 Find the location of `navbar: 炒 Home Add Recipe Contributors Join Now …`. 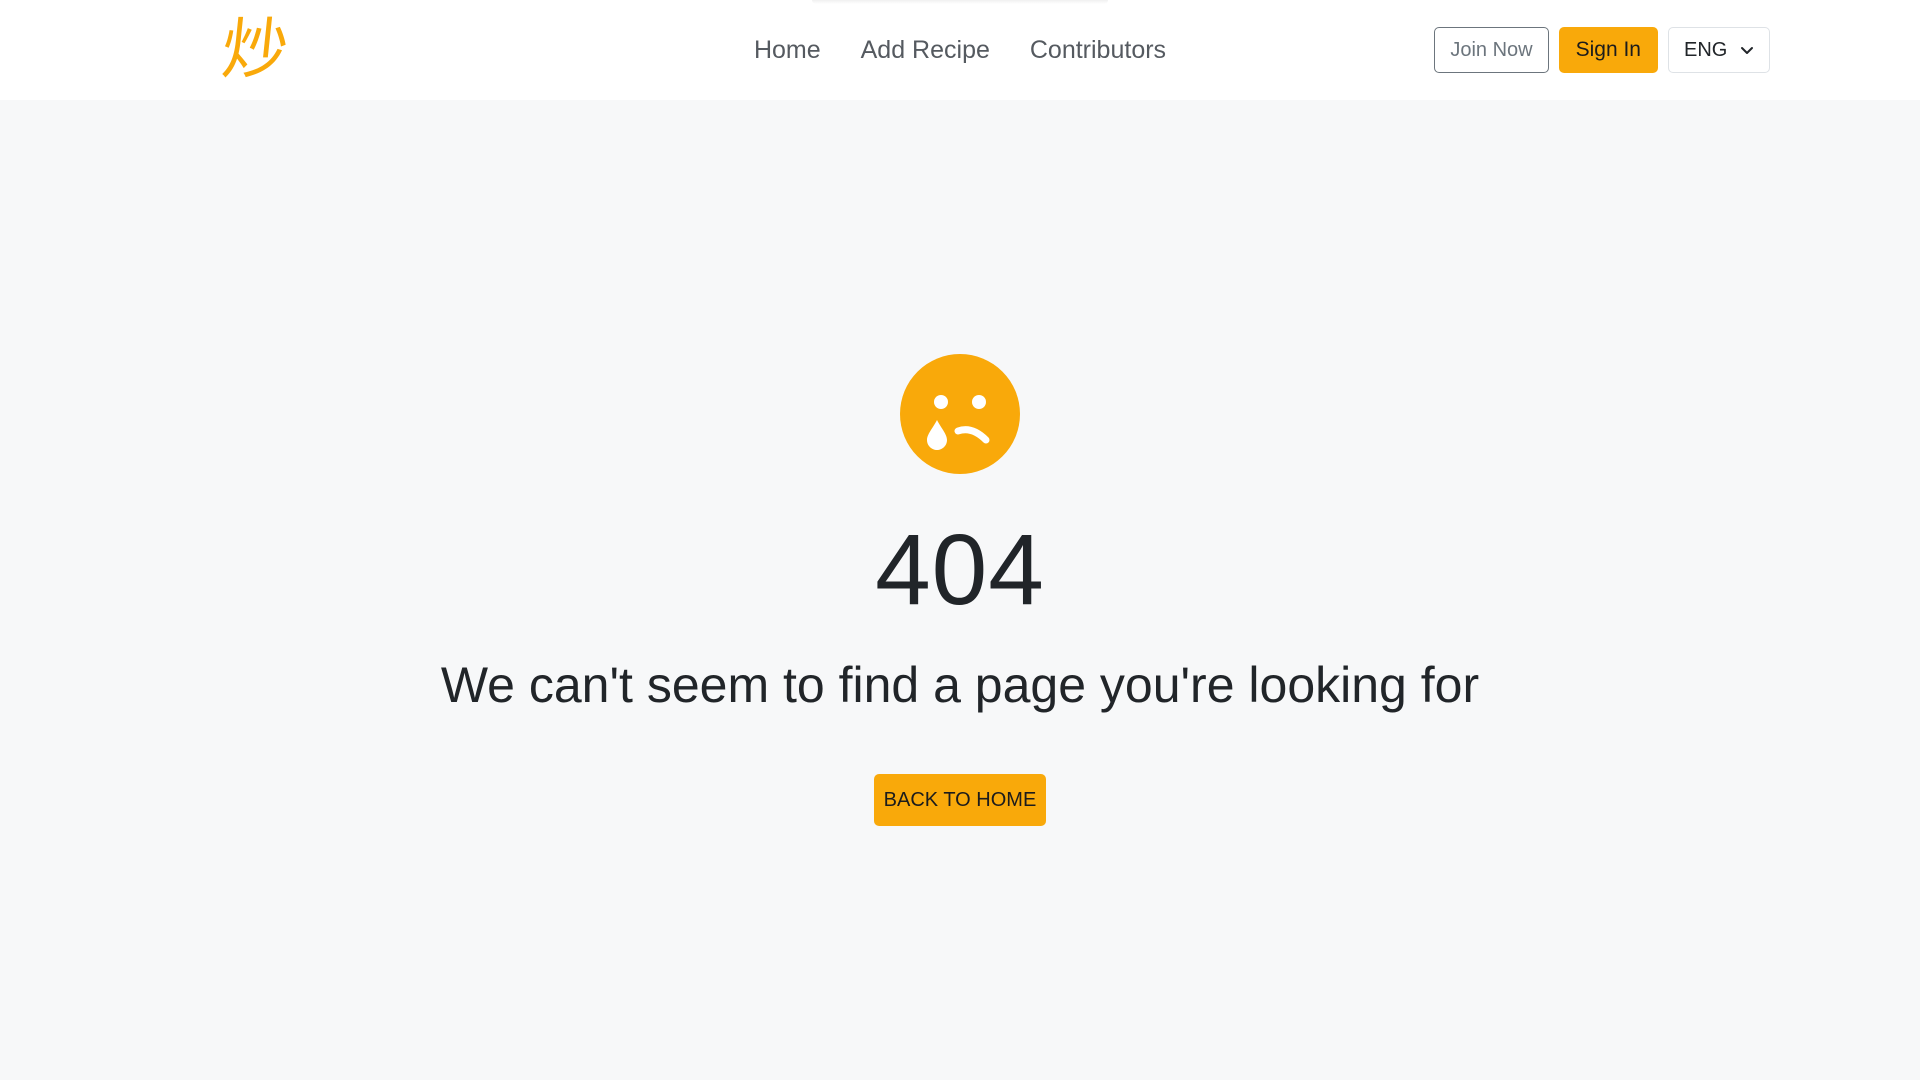

navbar: 炒 Home Add Recipe Contributors Join Now … is located at coordinates (960, 50).